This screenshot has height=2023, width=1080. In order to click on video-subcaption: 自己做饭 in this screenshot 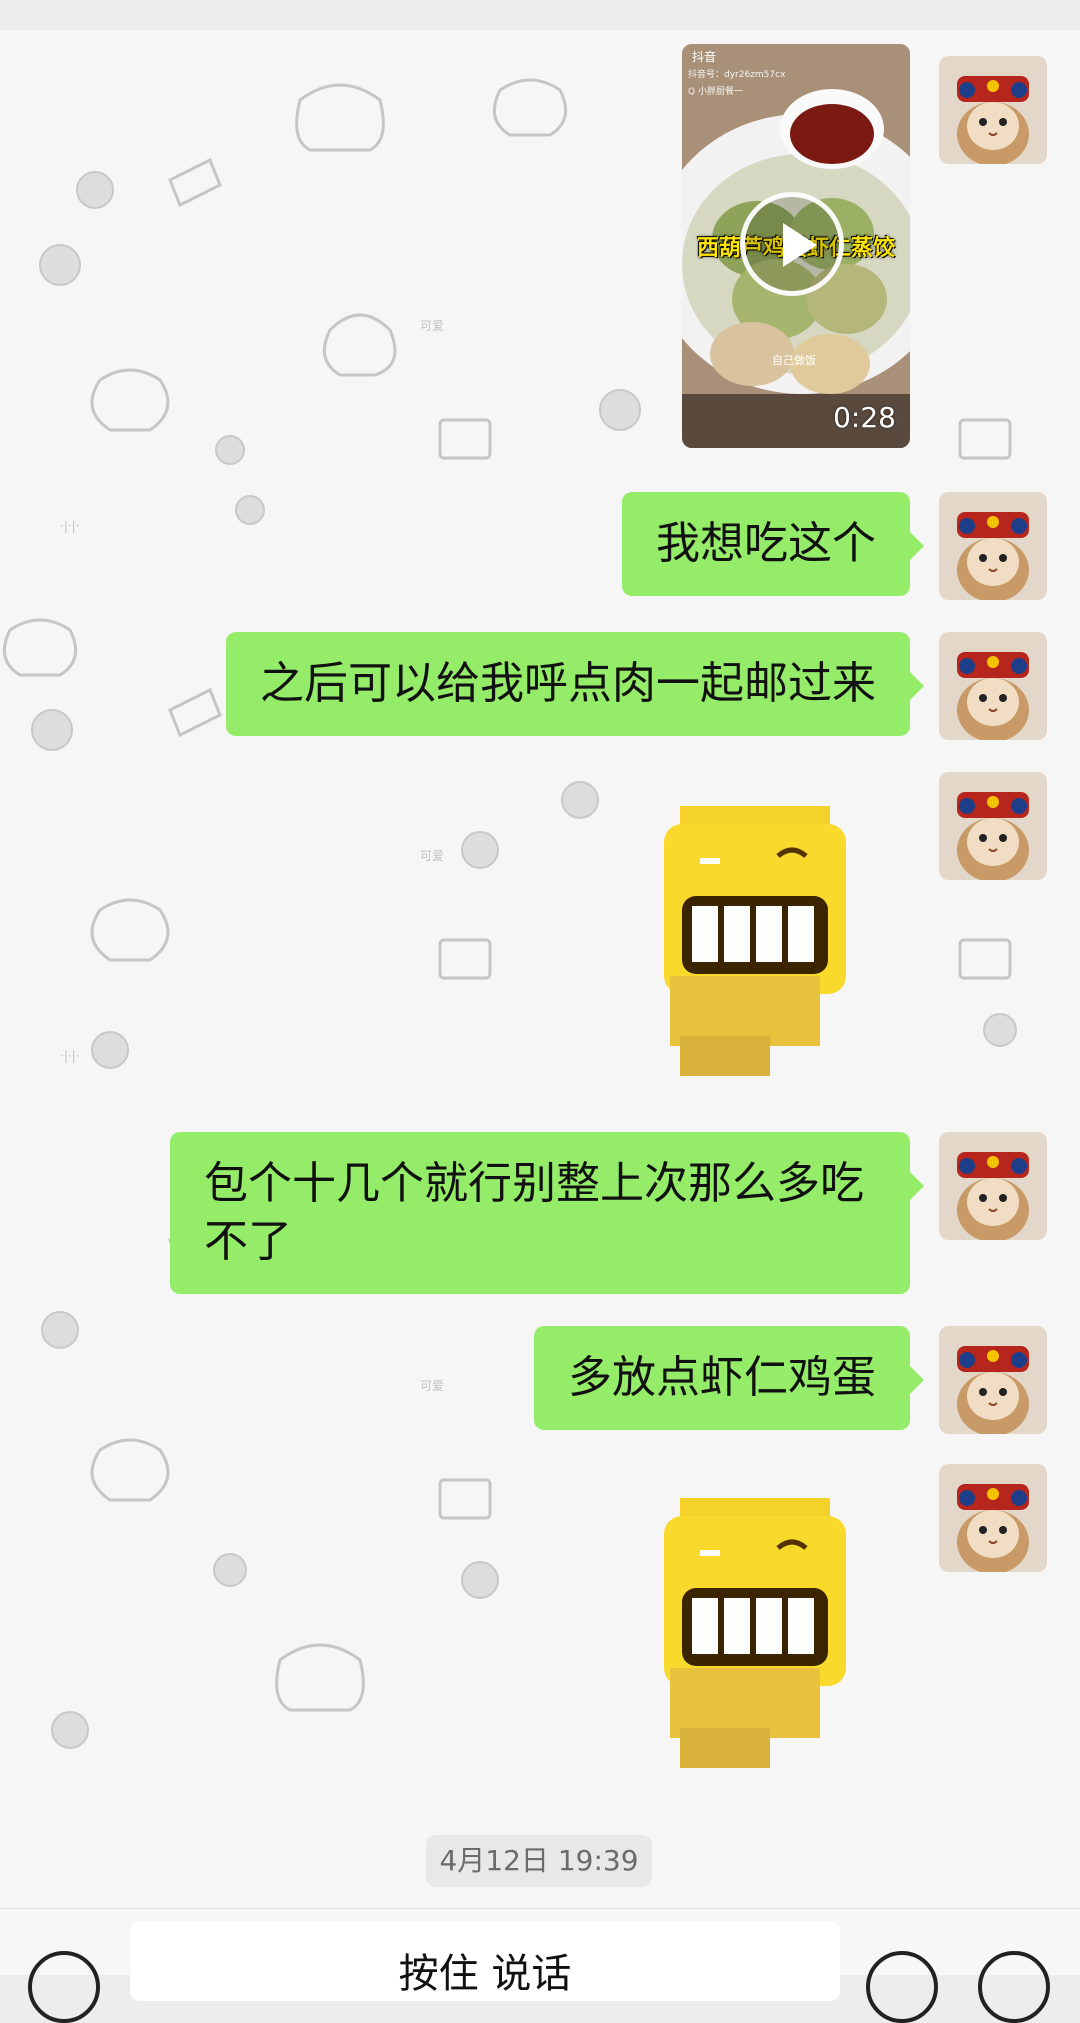, I will do `click(794, 360)`.